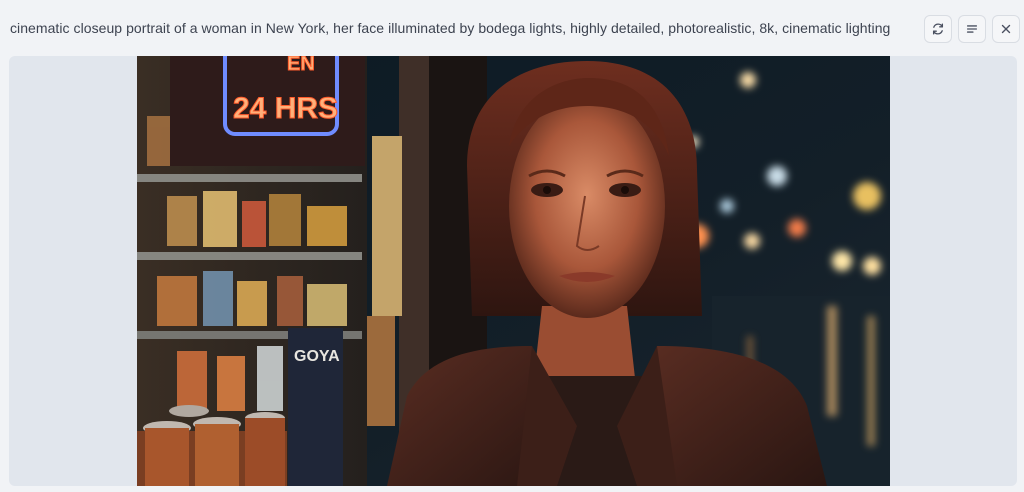 The image size is (1024, 492). Describe the element at coordinates (317, 356) in the screenshot. I see `box-brand-text: GOYA` at that location.